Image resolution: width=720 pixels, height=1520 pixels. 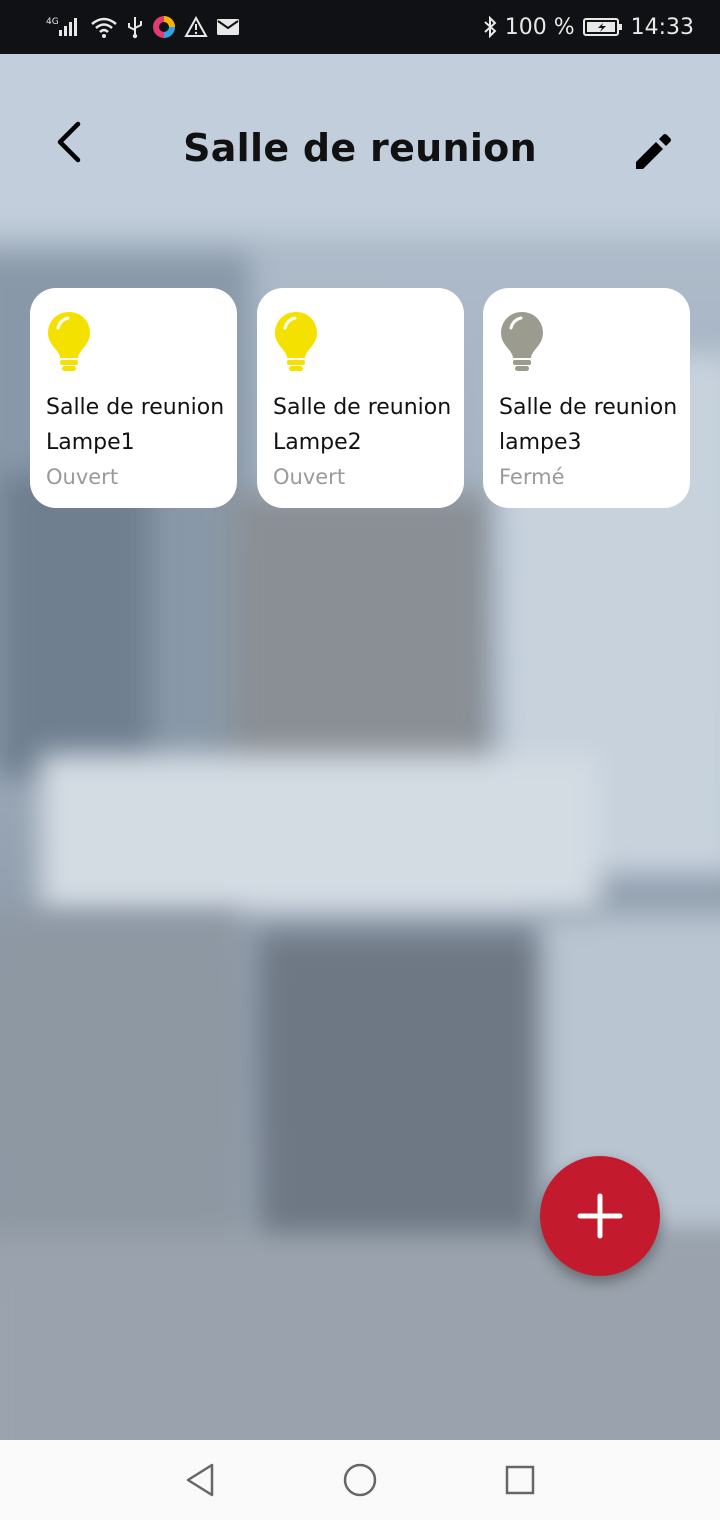 I want to click on device-card: Salle de reunion lampe3 Fermé, so click(x=586, y=398).